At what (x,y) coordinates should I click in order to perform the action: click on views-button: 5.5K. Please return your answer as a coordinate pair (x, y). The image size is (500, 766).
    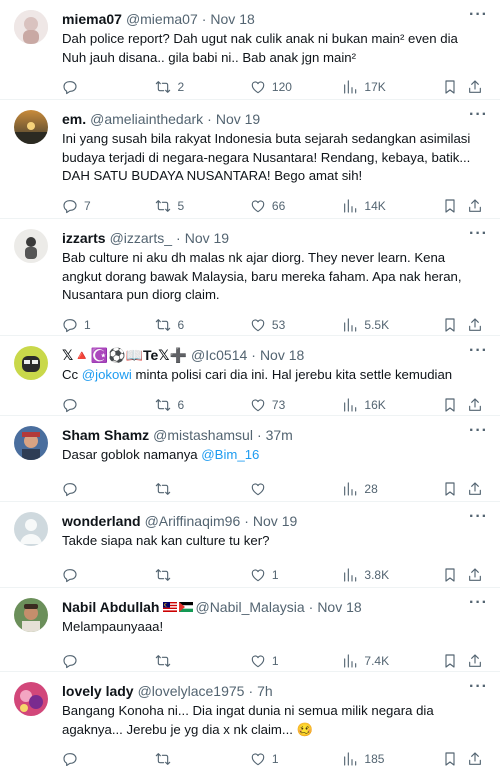
    Looking at the image, I should click on (391, 325).